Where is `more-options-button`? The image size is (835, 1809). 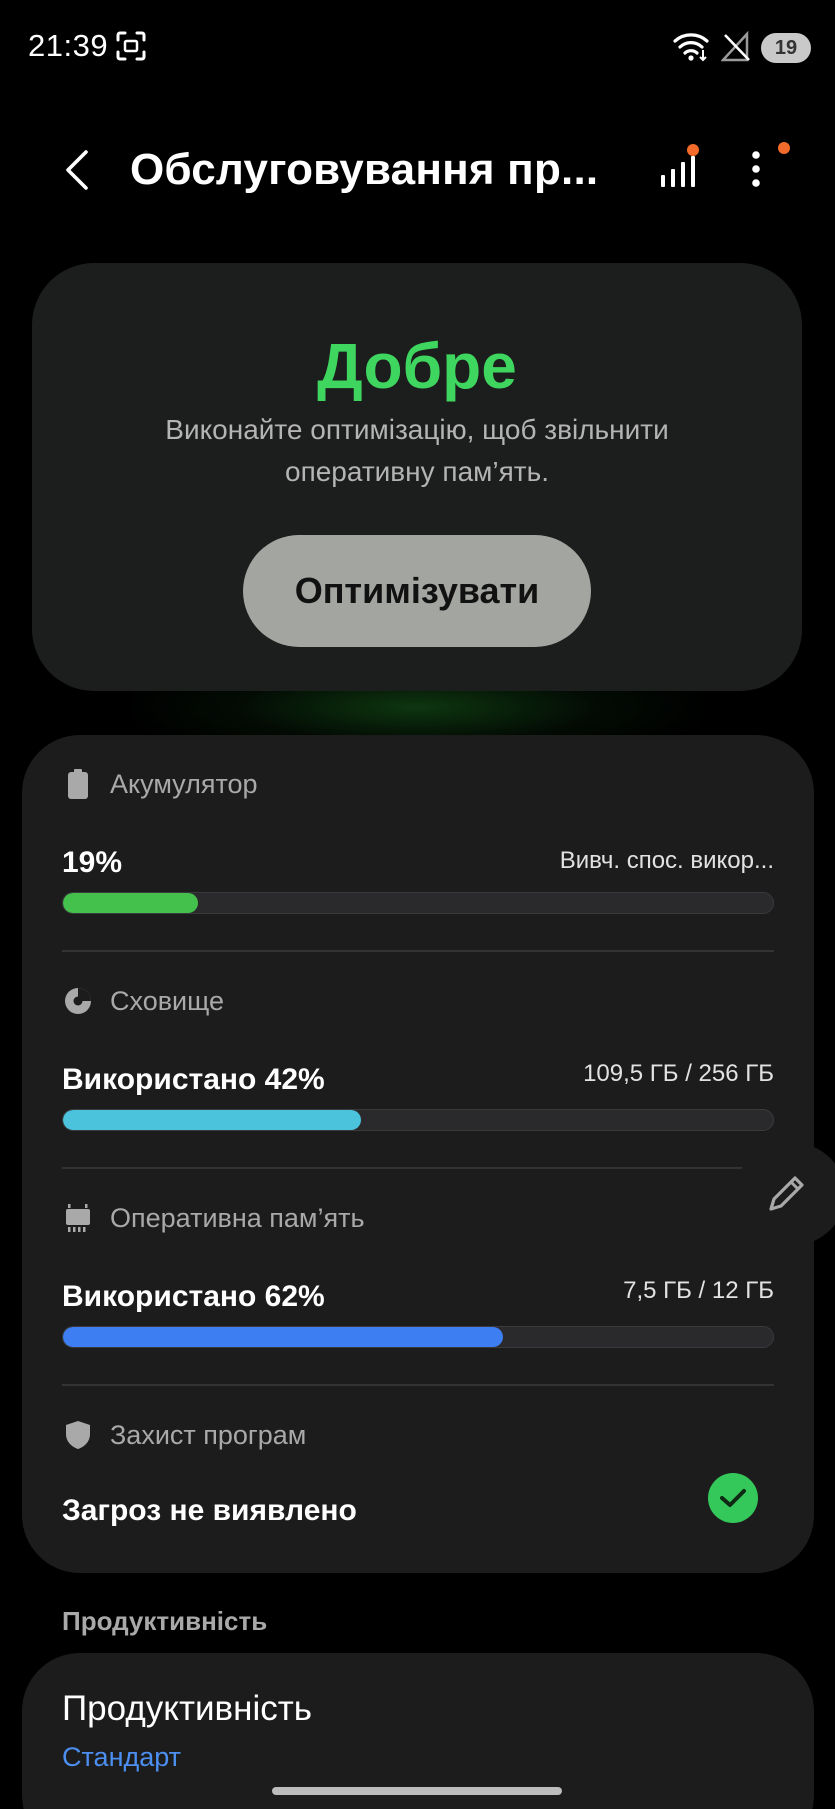
more-options-button is located at coordinates (759, 169).